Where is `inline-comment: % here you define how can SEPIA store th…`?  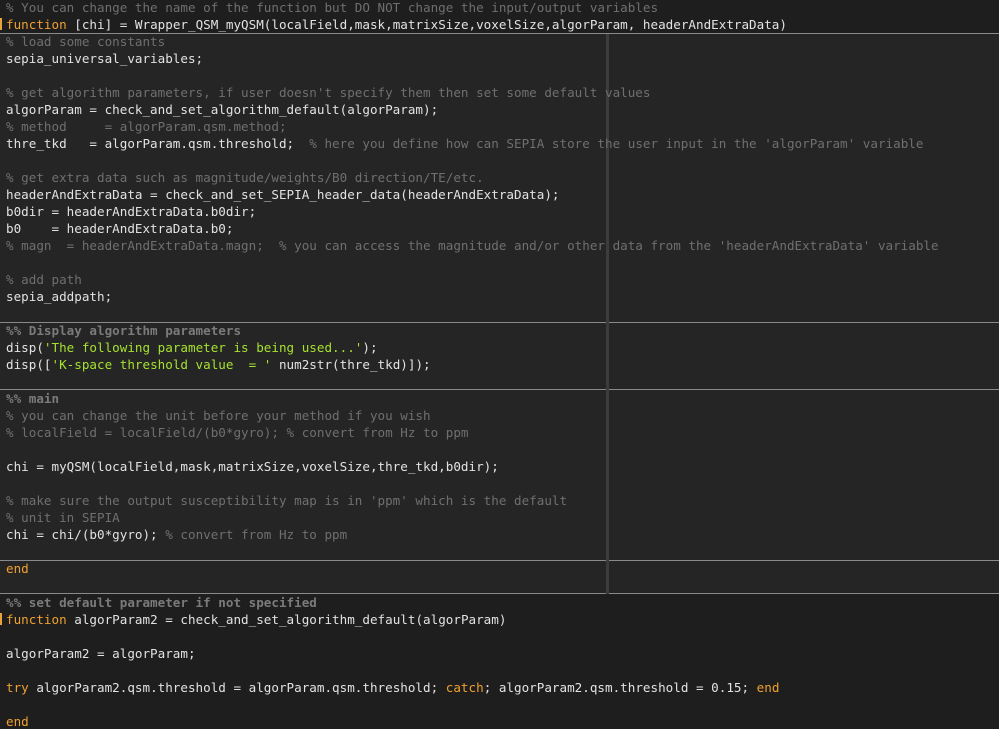
inline-comment: % here you define how can SEPIA store th… is located at coordinates (609, 143).